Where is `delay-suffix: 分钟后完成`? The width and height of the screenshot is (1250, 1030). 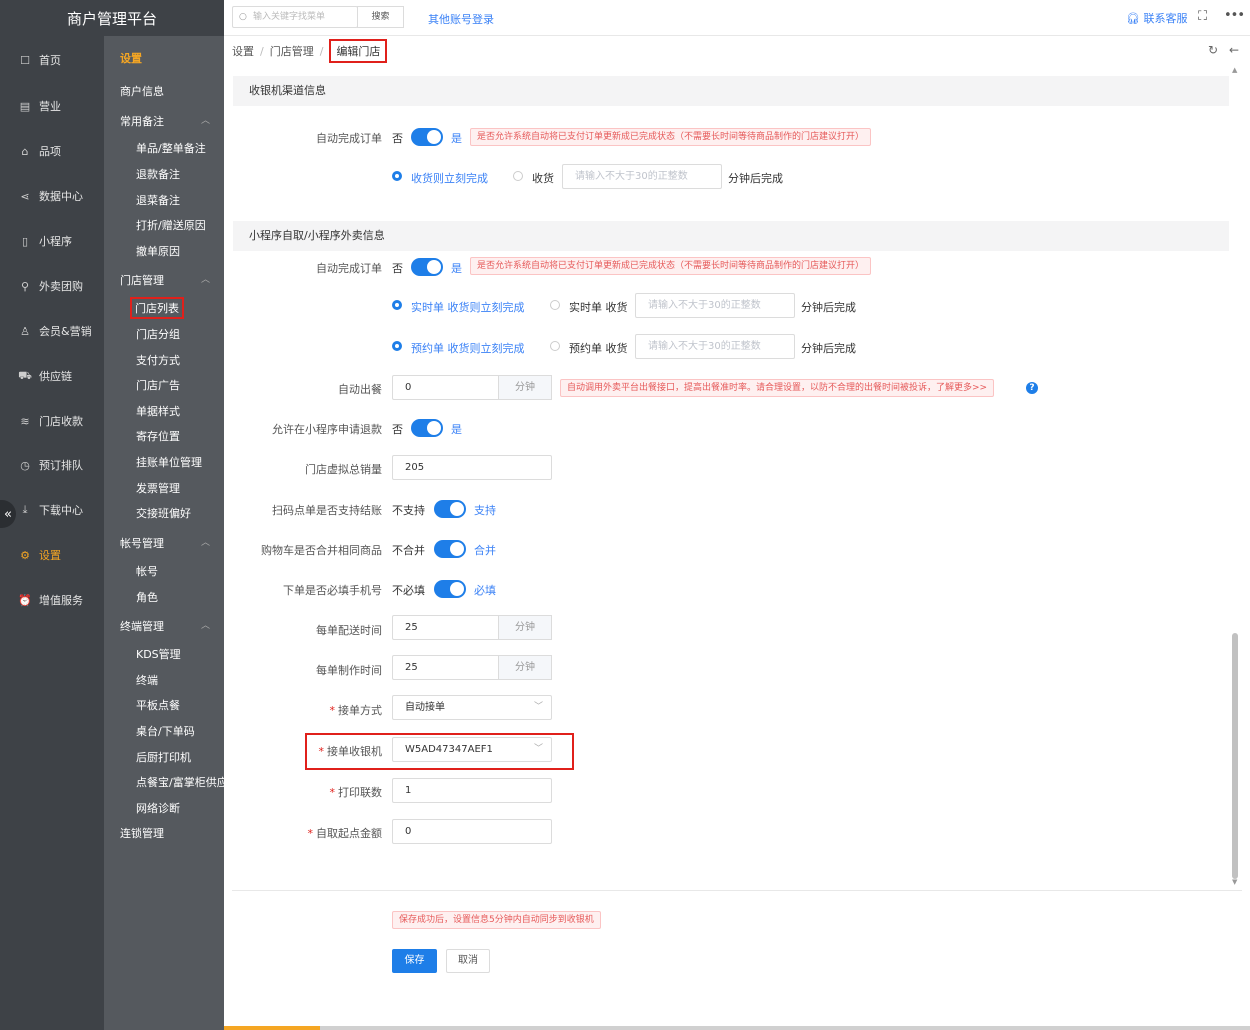
delay-suffix: 分钟后完成 is located at coordinates (828, 307).